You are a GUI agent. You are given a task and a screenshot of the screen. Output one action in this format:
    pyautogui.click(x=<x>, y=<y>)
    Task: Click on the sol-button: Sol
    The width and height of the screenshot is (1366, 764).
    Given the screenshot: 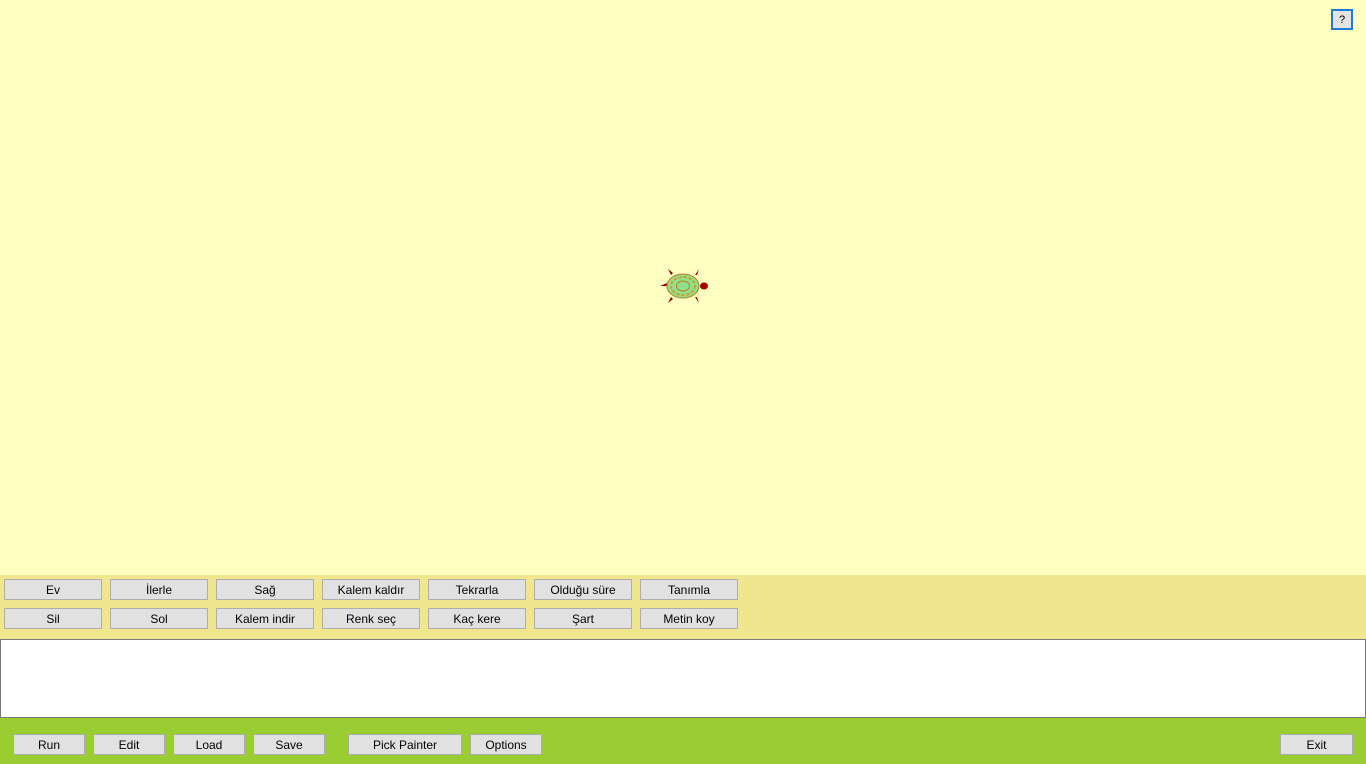 What is the action you would take?
    pyautogui.click(x=159, y=618)
    